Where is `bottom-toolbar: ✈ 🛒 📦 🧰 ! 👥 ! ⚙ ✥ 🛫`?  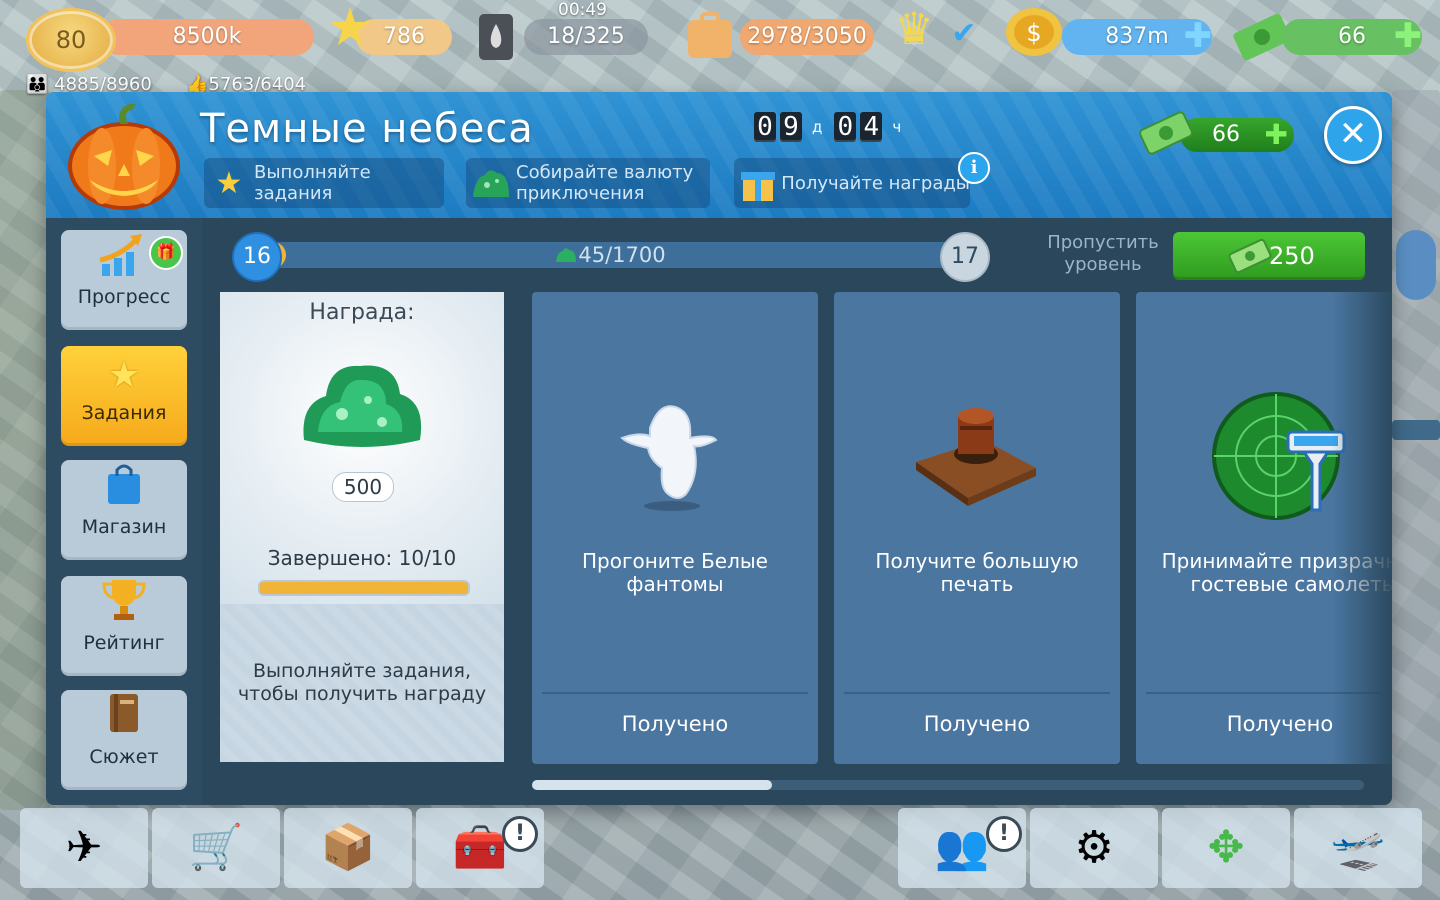 bottom-toolbar: ✈ 🛒 📦 🧰 ! 👥 ! ⚙ ✥ 🛫 is located at coordinates (720, 846).